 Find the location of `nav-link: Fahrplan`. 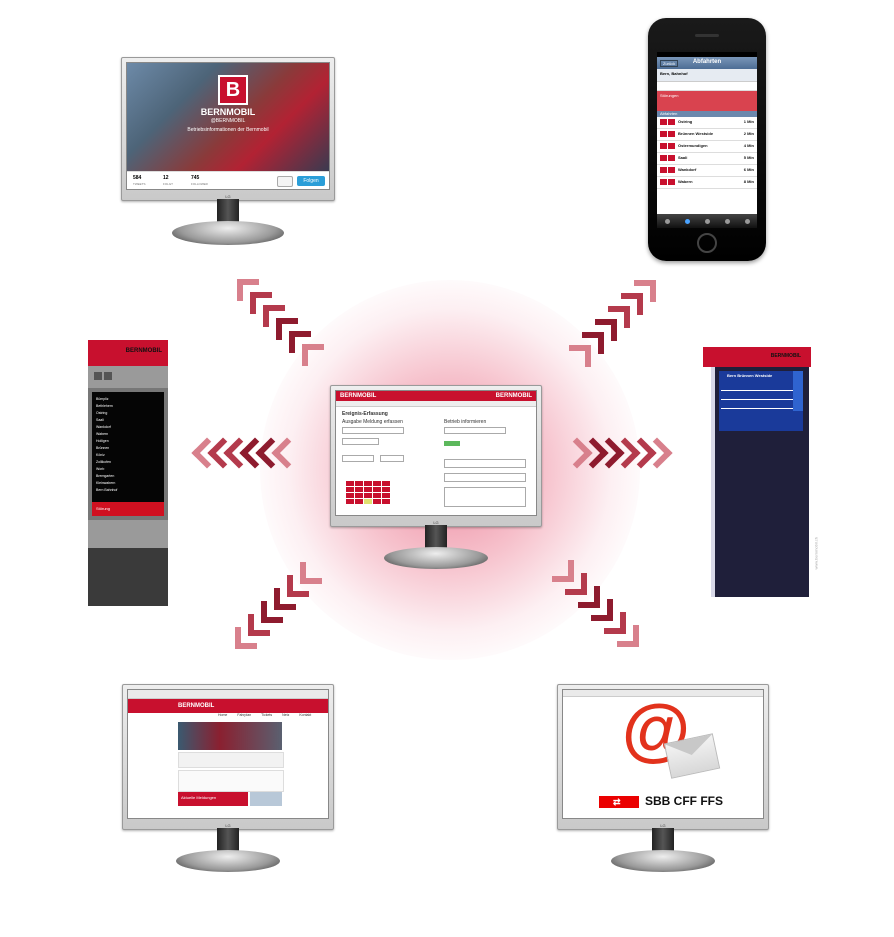

nav-link: Fahrplan is located at coordinates (244, 717).